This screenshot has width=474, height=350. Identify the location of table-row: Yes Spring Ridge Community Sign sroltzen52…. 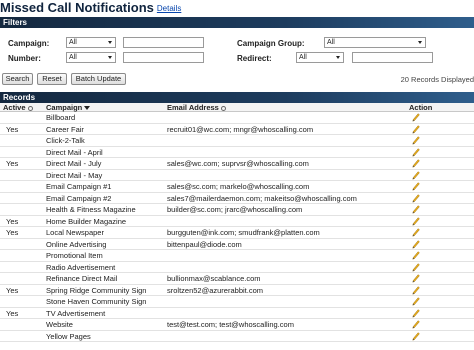
(237, 290).